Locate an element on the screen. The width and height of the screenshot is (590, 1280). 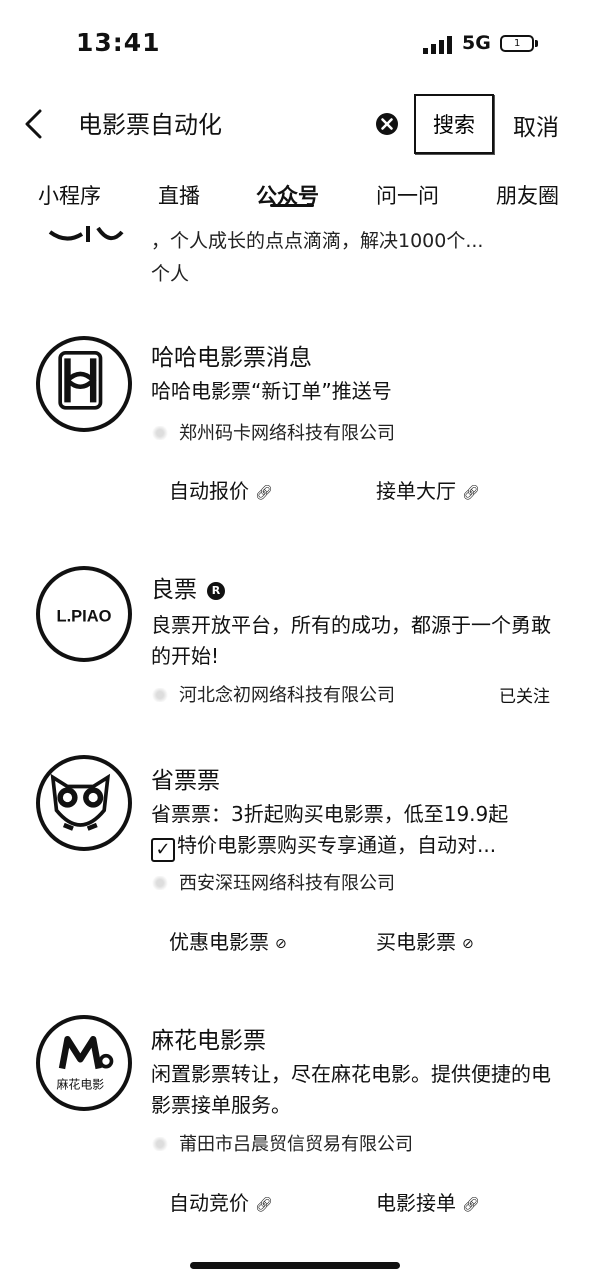
haha-logo-icon is located at coordinates (80, 380).